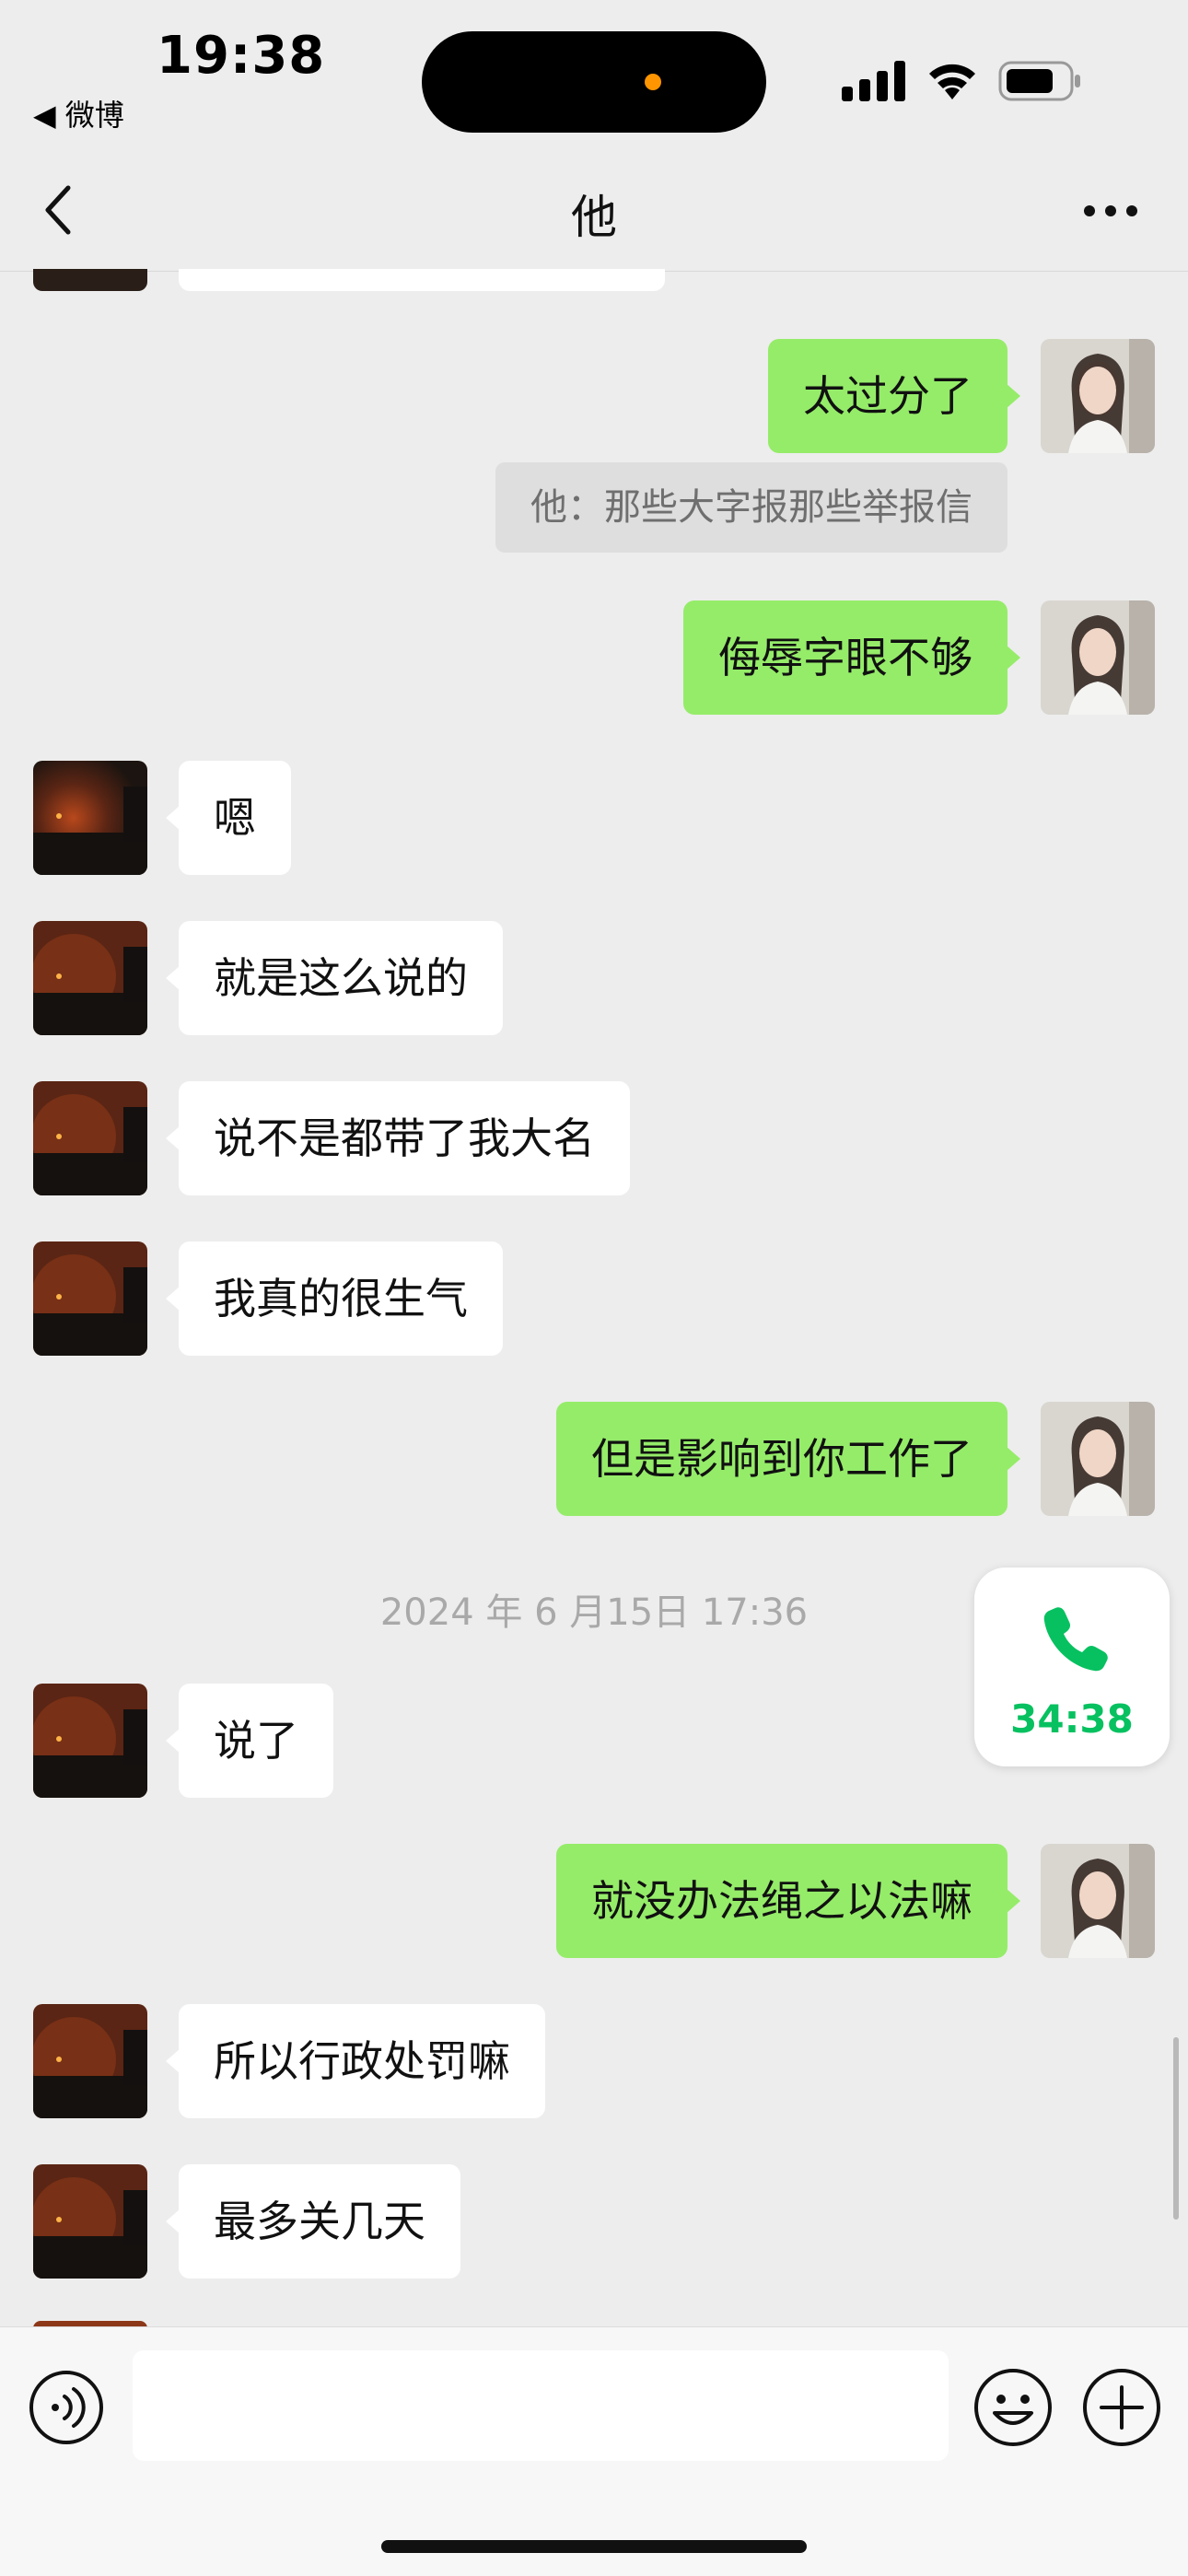 The image size is (1188, 2576). Describe the element at coordinates (313, 2221) in the screenshot. I see `received-message: 最多关几天` at that location.